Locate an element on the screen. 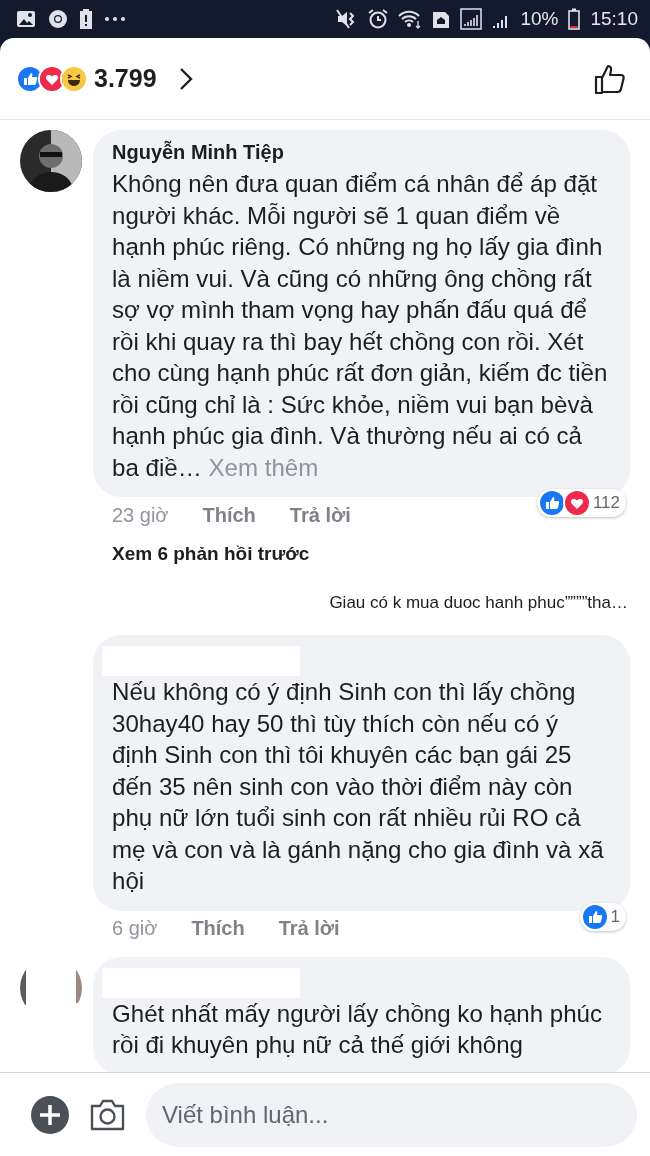 This screenshot has width=650, height=1156. chevron-right-icon is located at coordinates (185, 78).